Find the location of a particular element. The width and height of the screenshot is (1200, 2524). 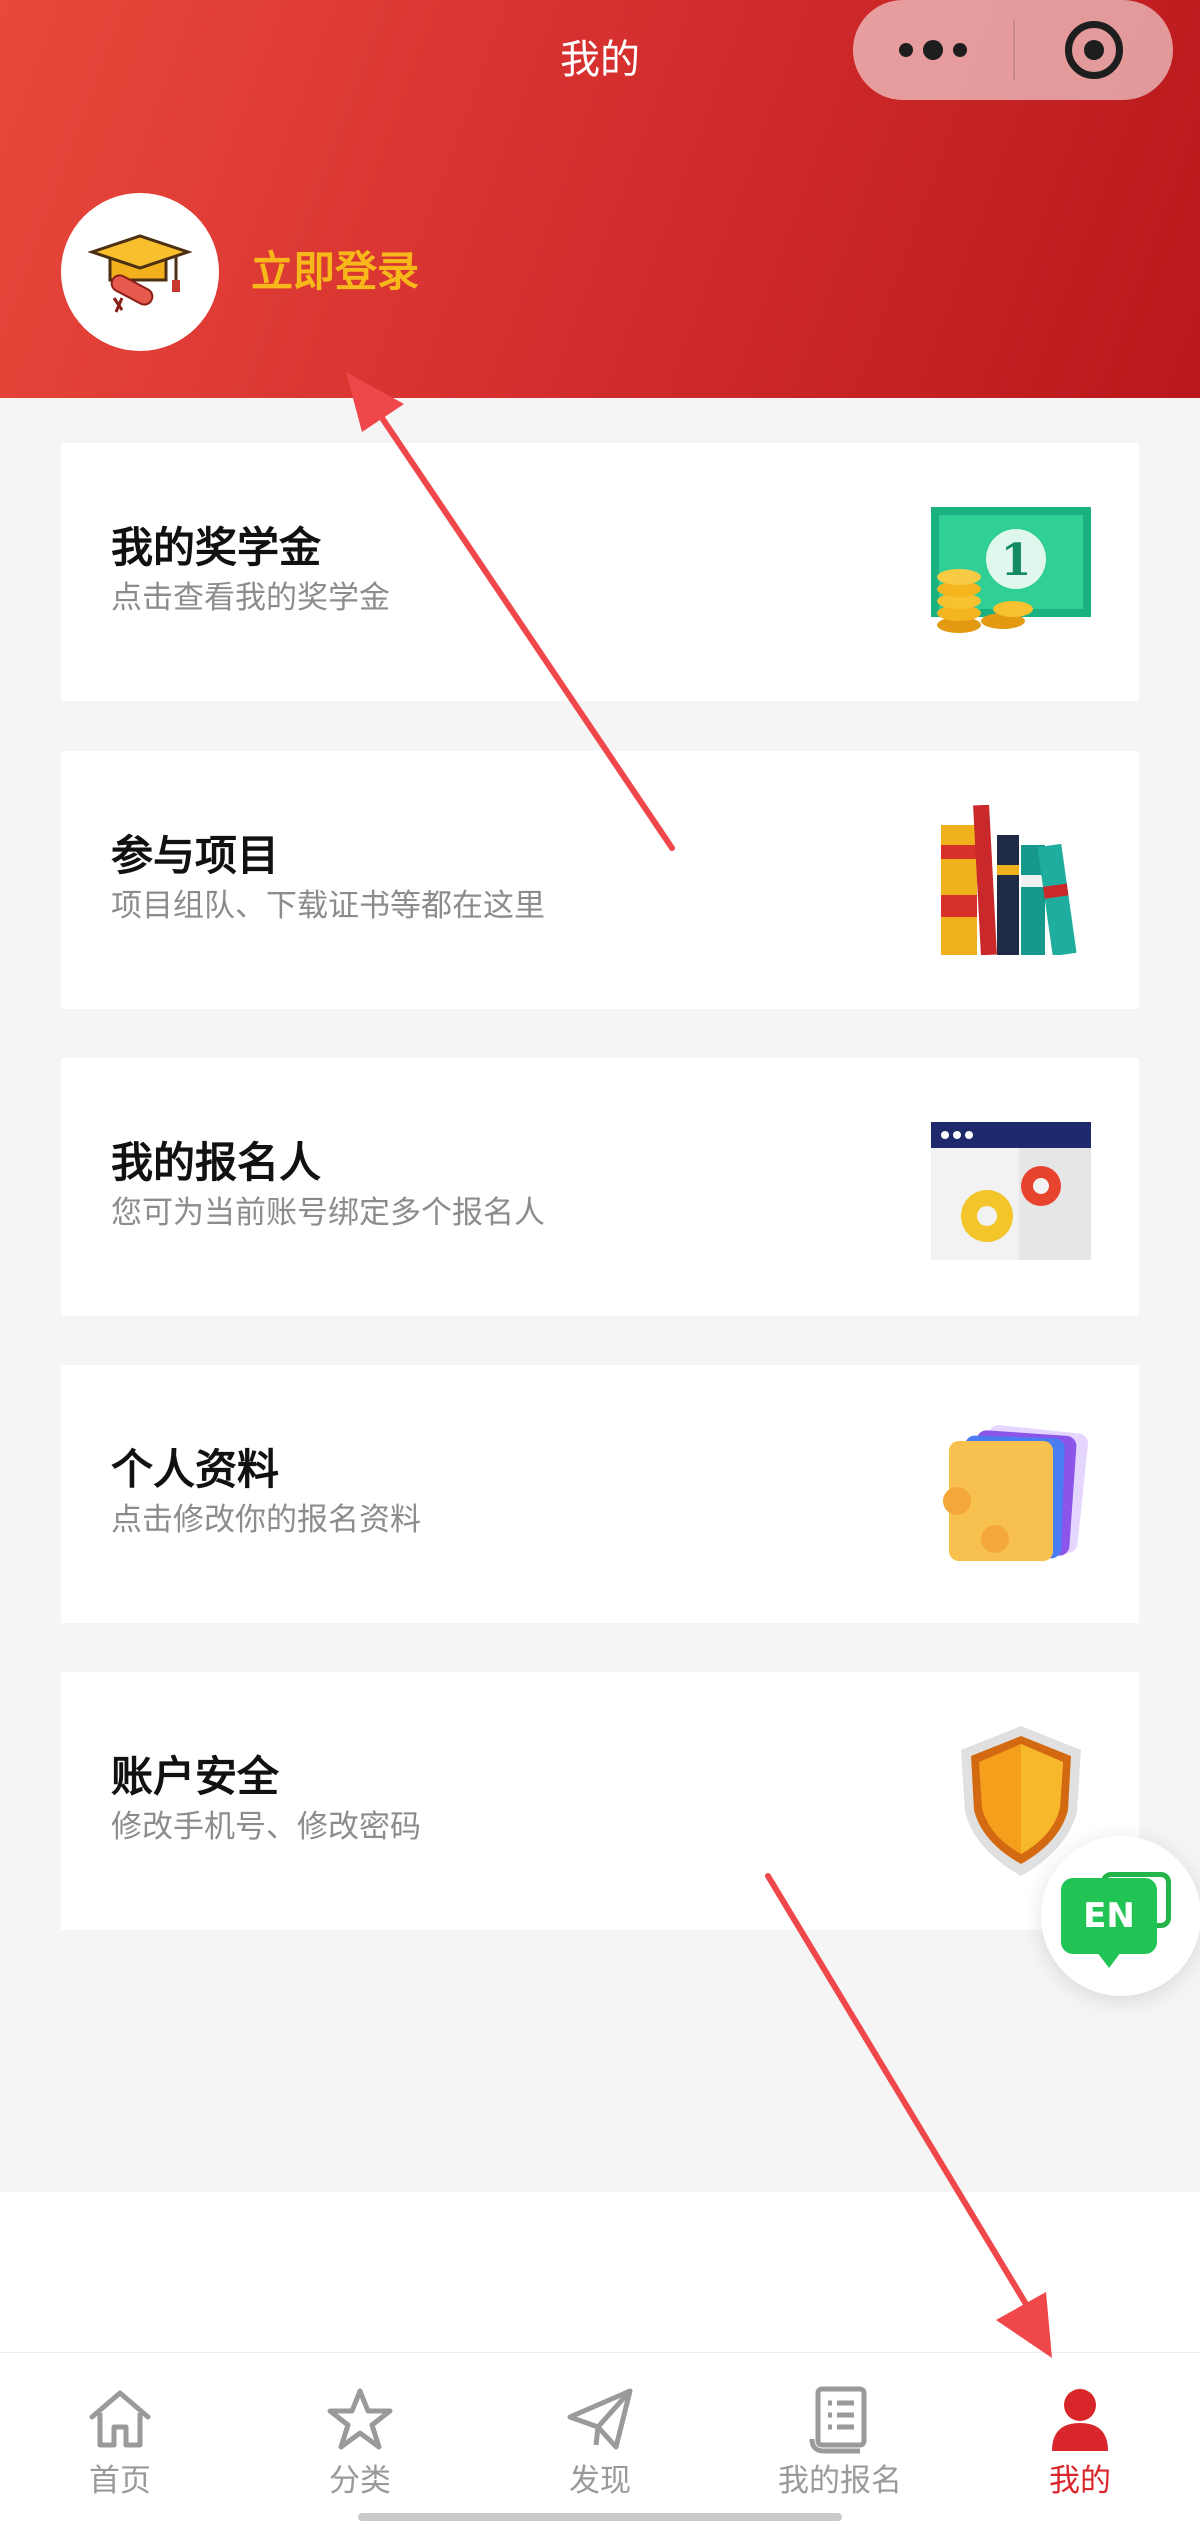

card-title: 账户安全 is located at coordinates (195, 1776).